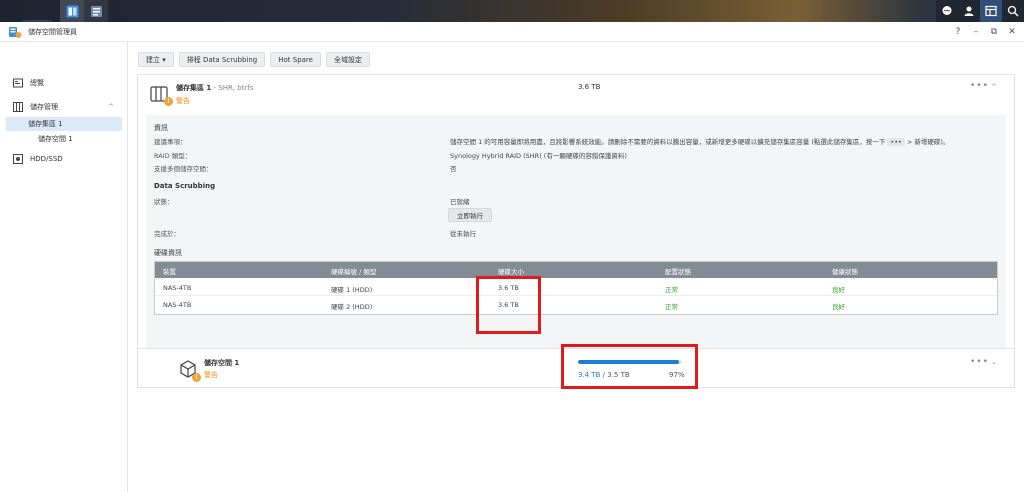 The height and width of the screenshot is (492, 1024). Describe the element at coordinates (511, 272) in the screenshot. I see `header-size: 硬碟大小` at that location.